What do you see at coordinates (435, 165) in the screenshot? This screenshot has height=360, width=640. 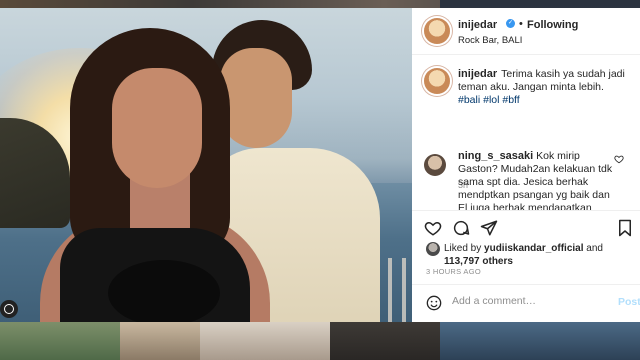 I see `commenter-avatar` at bounding box center [435, 165].